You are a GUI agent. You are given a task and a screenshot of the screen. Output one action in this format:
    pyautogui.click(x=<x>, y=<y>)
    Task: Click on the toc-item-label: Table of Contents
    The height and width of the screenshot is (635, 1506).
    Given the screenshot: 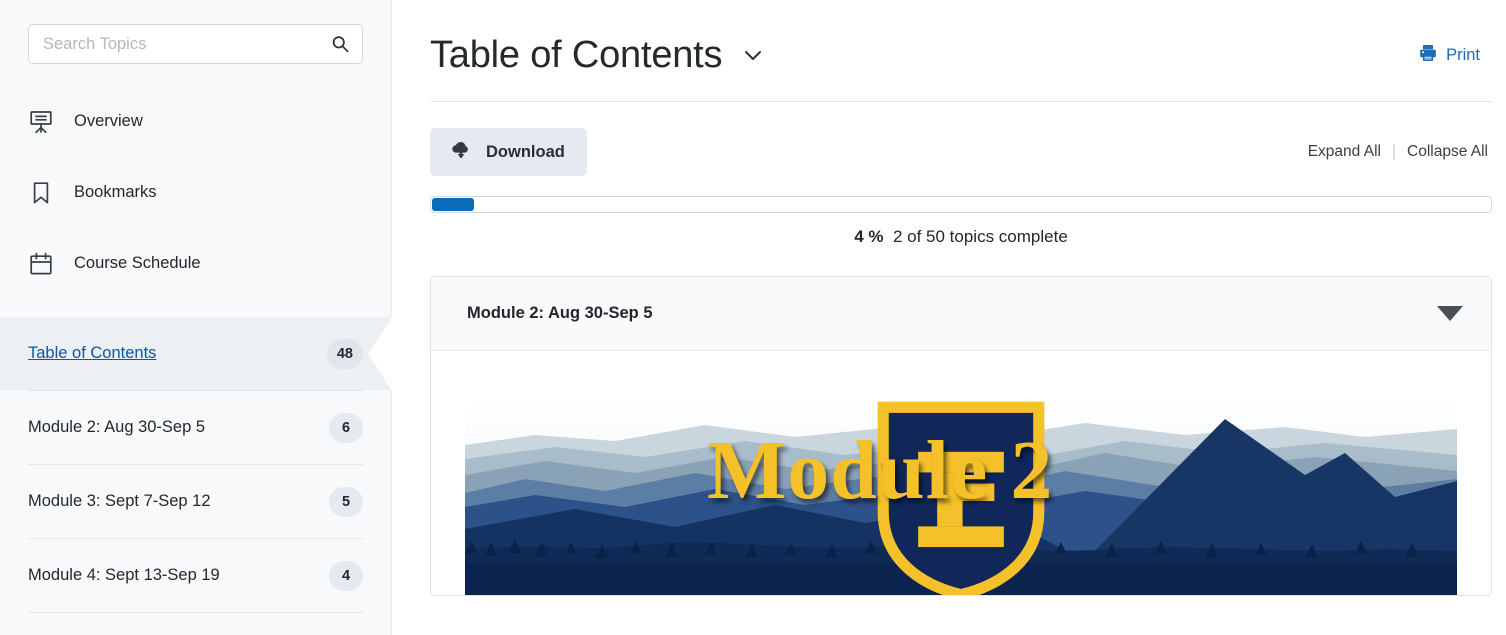 What is the action you would take?
    pyautogui.click(x=92, y=353)
    